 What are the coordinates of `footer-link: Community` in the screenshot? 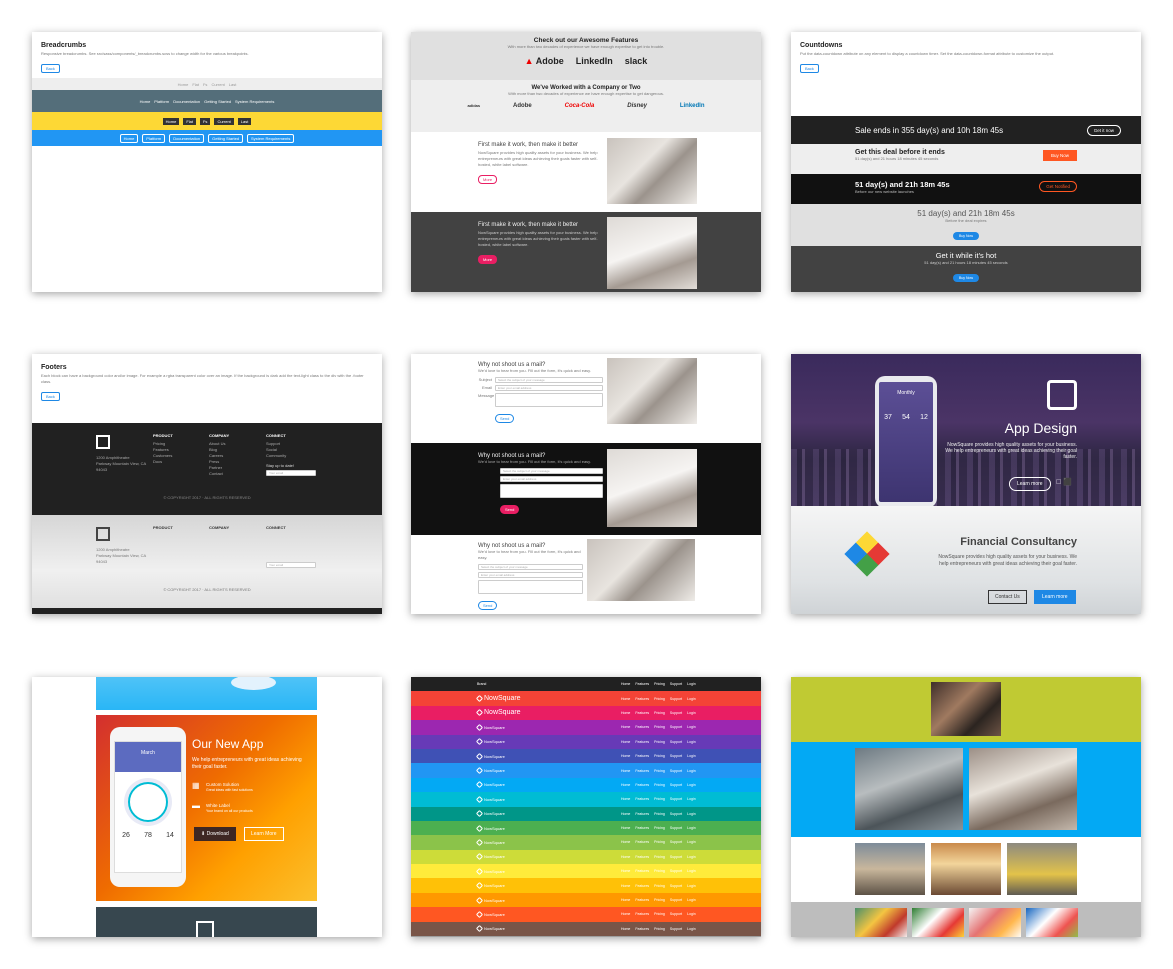 It's located at (276, 456).